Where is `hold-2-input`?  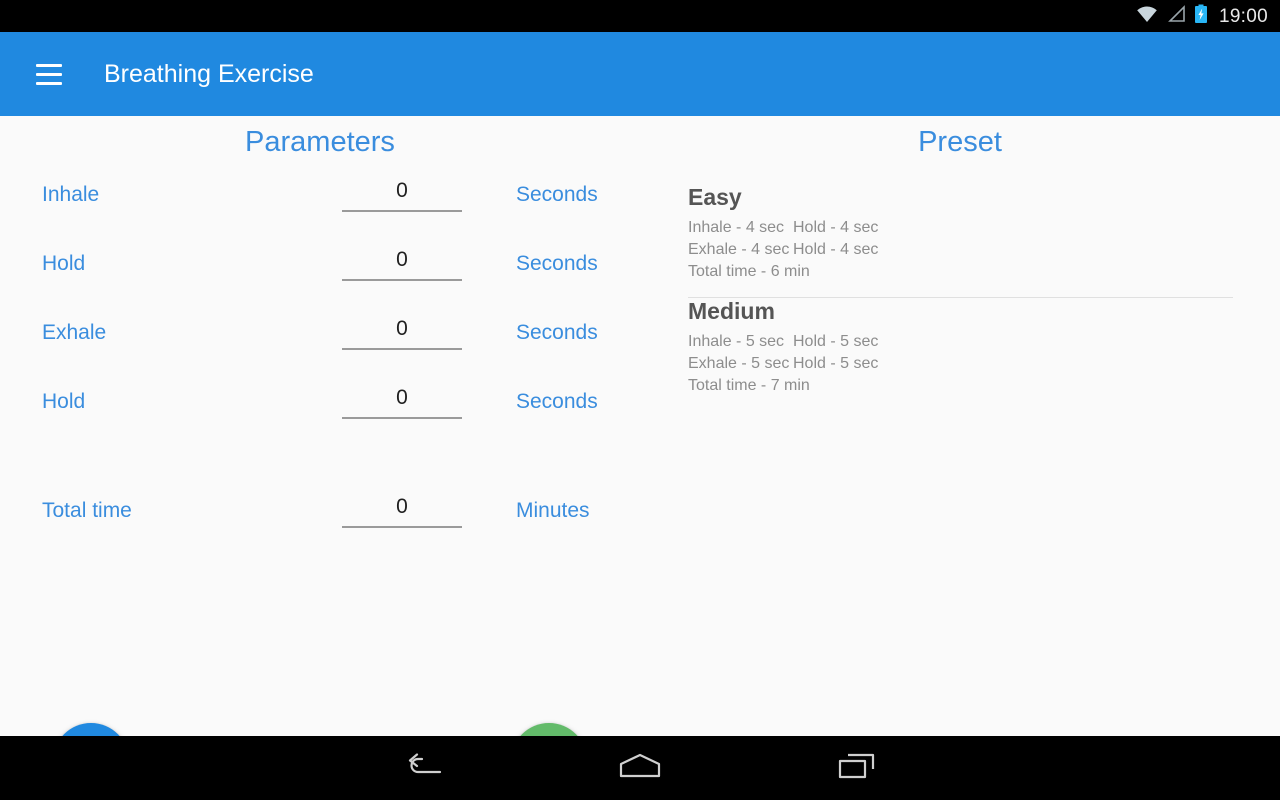
hold-2-input is located at coordinates (402, 398).